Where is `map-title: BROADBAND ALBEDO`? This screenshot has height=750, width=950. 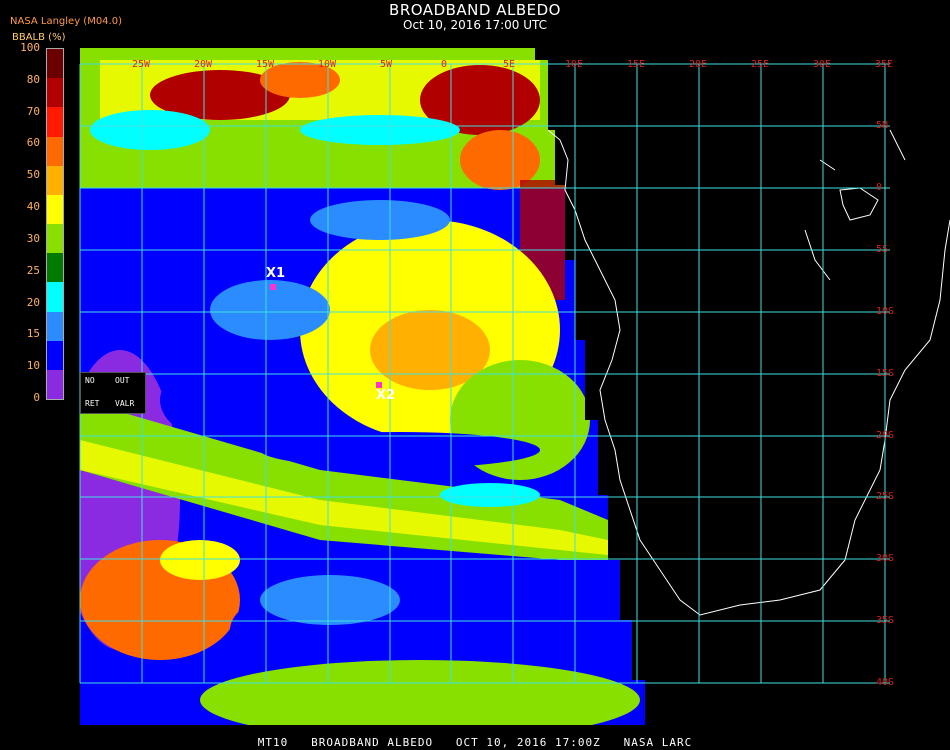 map-title: BROADBAND ALBEDO is located at coordinates (475, 10).